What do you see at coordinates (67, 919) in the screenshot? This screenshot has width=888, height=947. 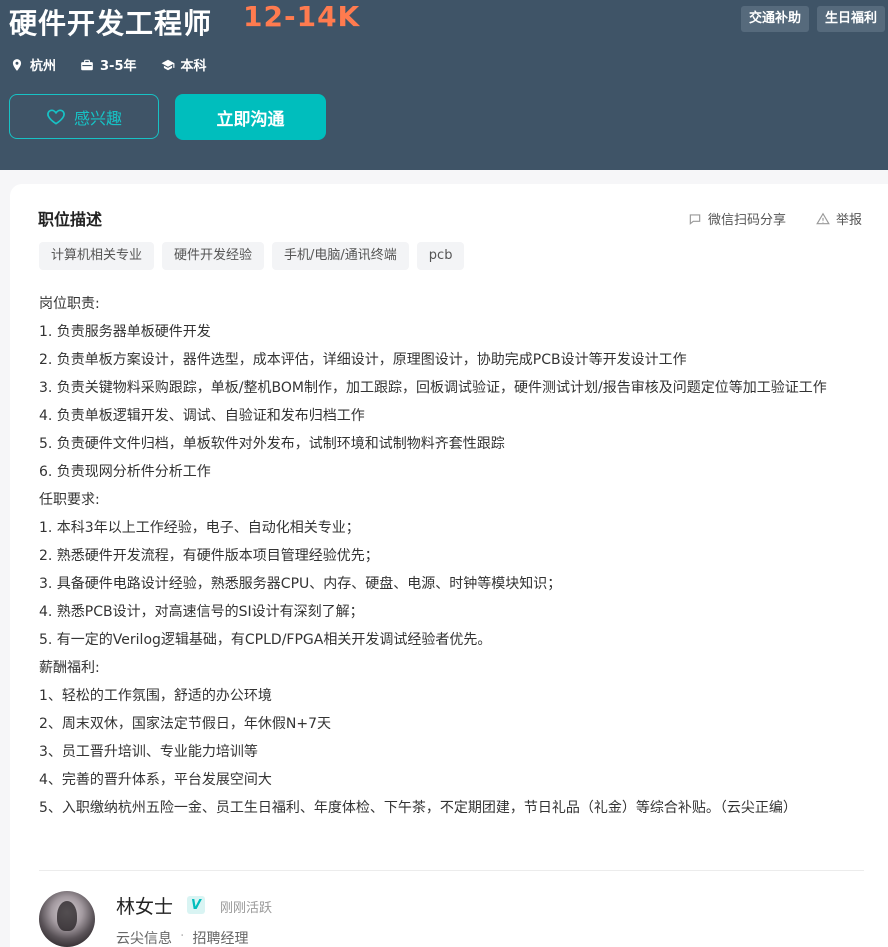 I see `recruiter-avatar` at bounding box center [67, 919].